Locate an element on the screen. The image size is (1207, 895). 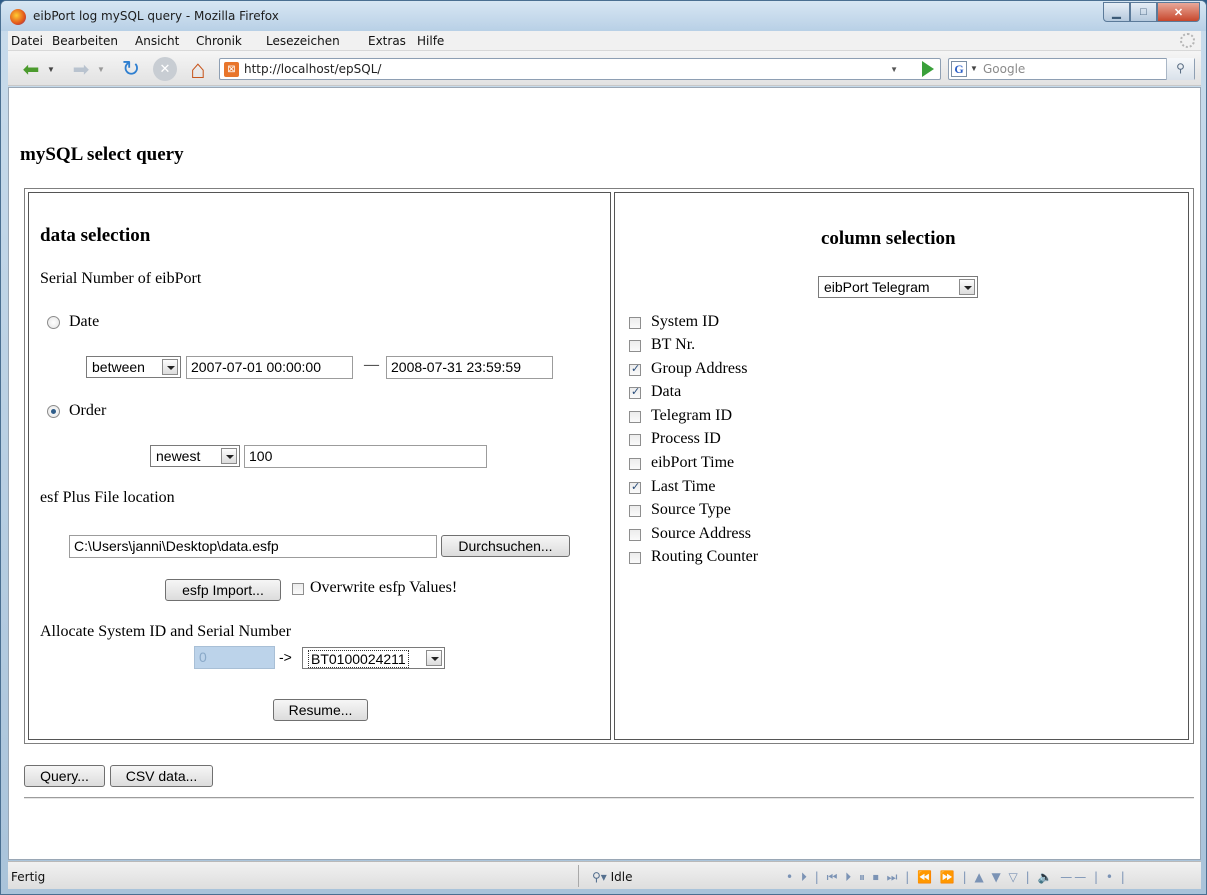
column-checkbox-routing-counter is located at coordinates (635, 558).